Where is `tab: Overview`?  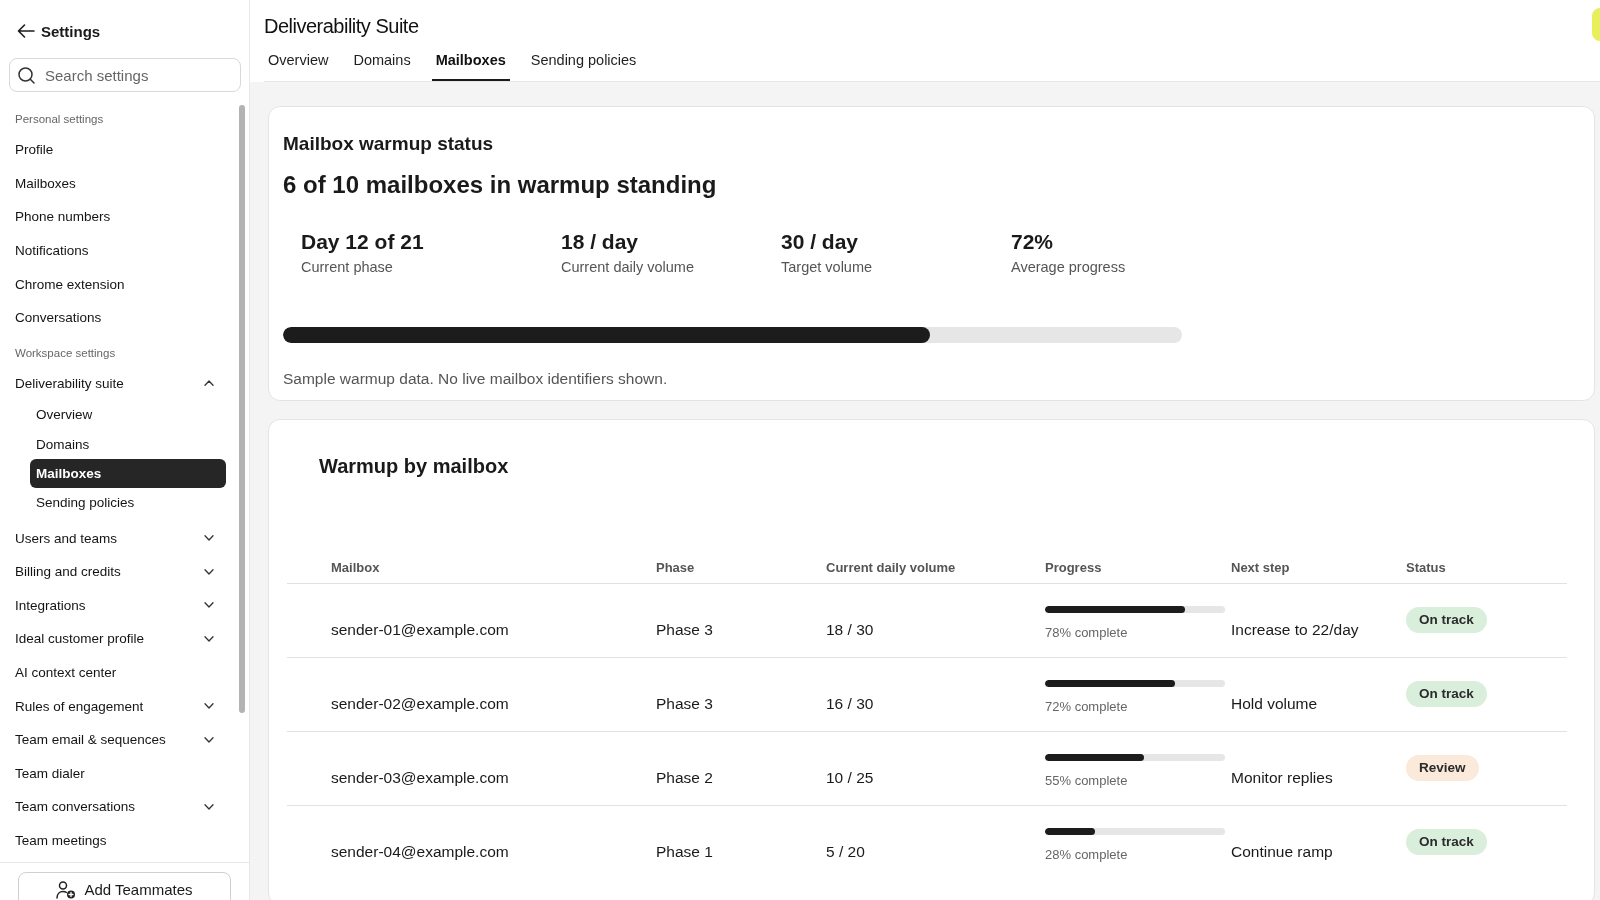
tab: Overview is located at coordinates (298, 62).